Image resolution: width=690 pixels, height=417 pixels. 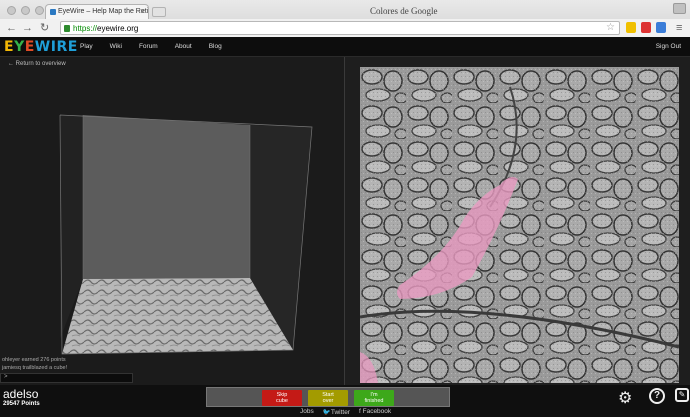 I want to click on favicon-icon, so click(x=53, y=12).